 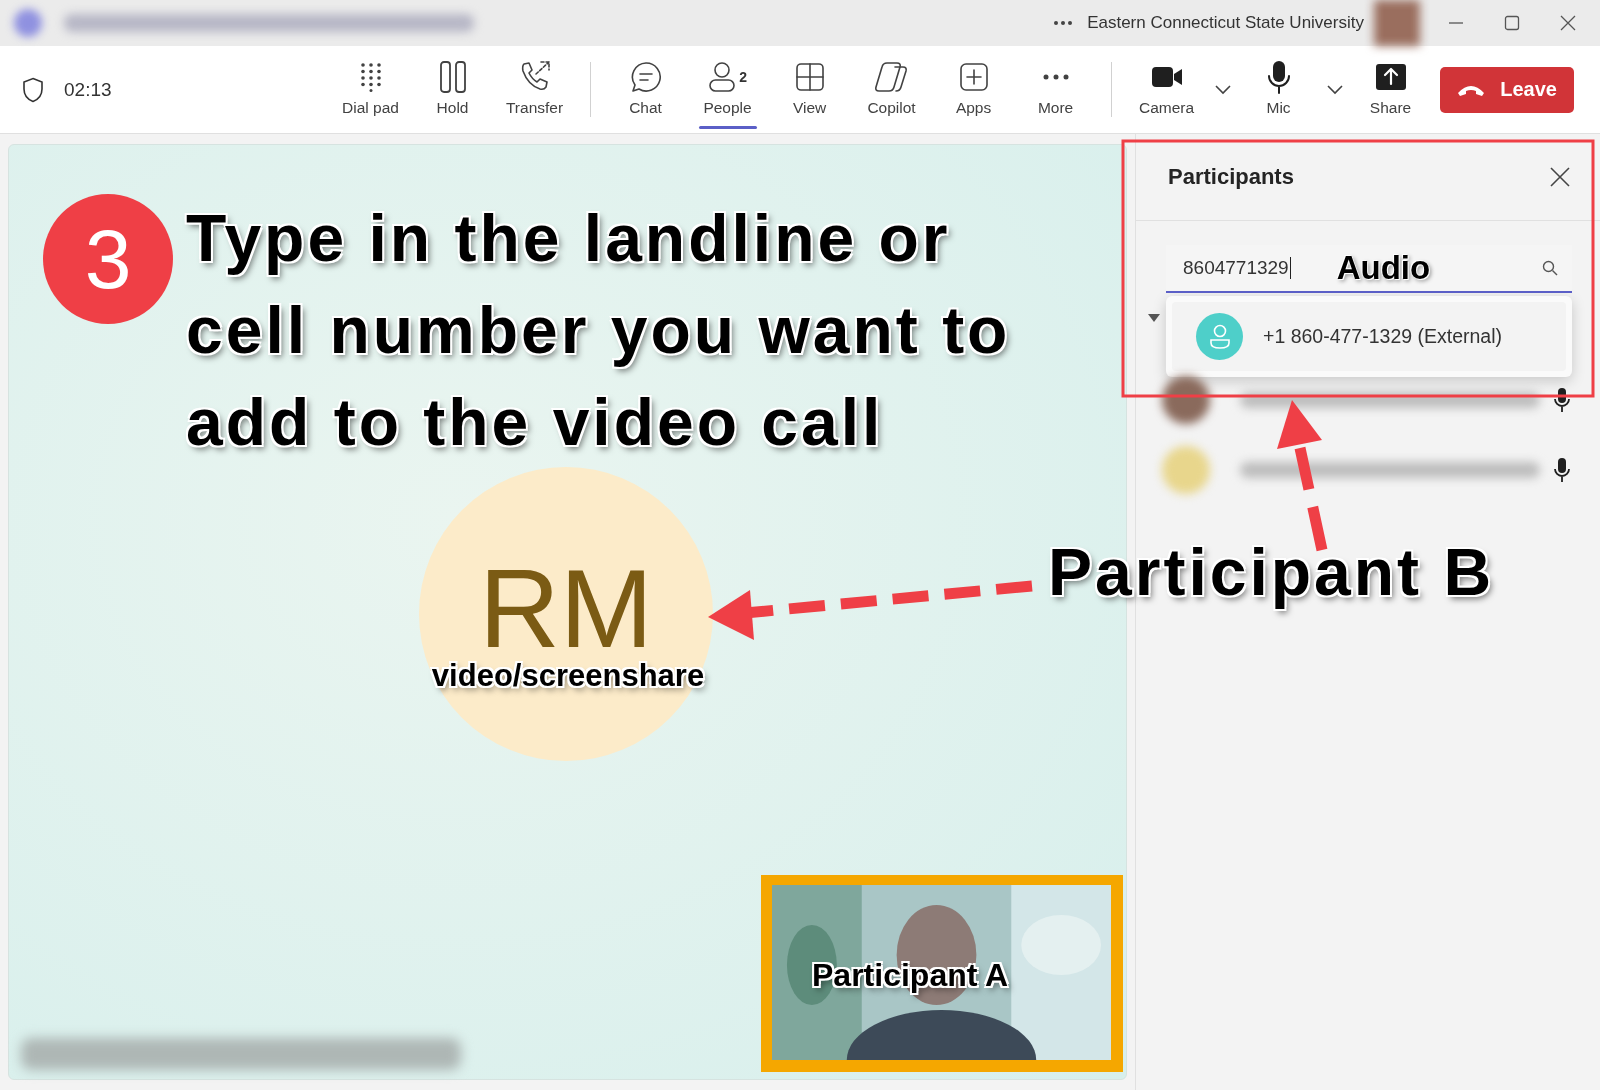 What do you see at coordinates (809, 77) in the screenshot?
I see `grid-icon` at bounding box center [809, 77].